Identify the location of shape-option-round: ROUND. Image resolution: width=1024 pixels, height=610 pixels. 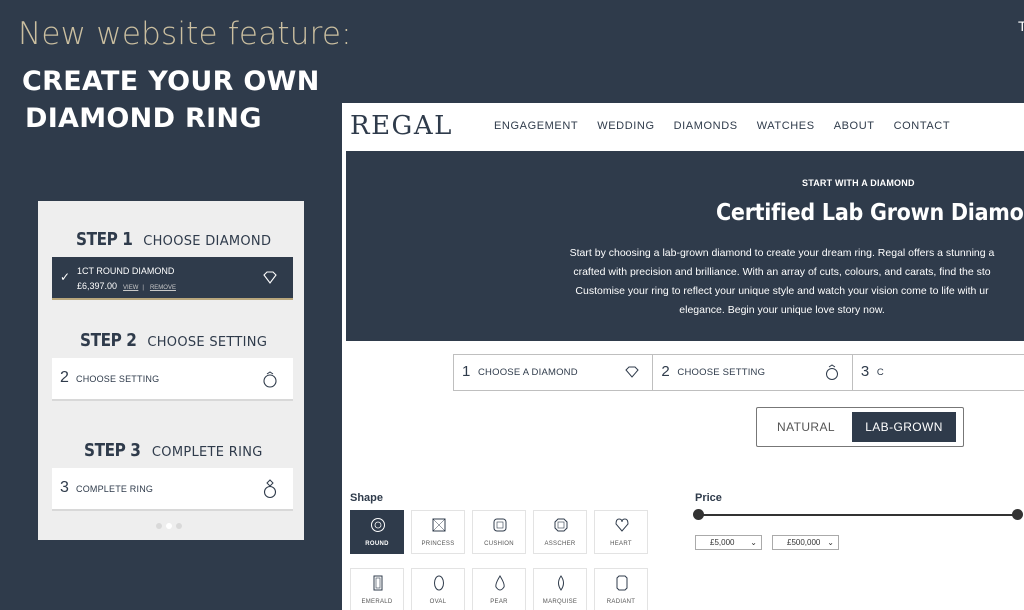
(377, 532).